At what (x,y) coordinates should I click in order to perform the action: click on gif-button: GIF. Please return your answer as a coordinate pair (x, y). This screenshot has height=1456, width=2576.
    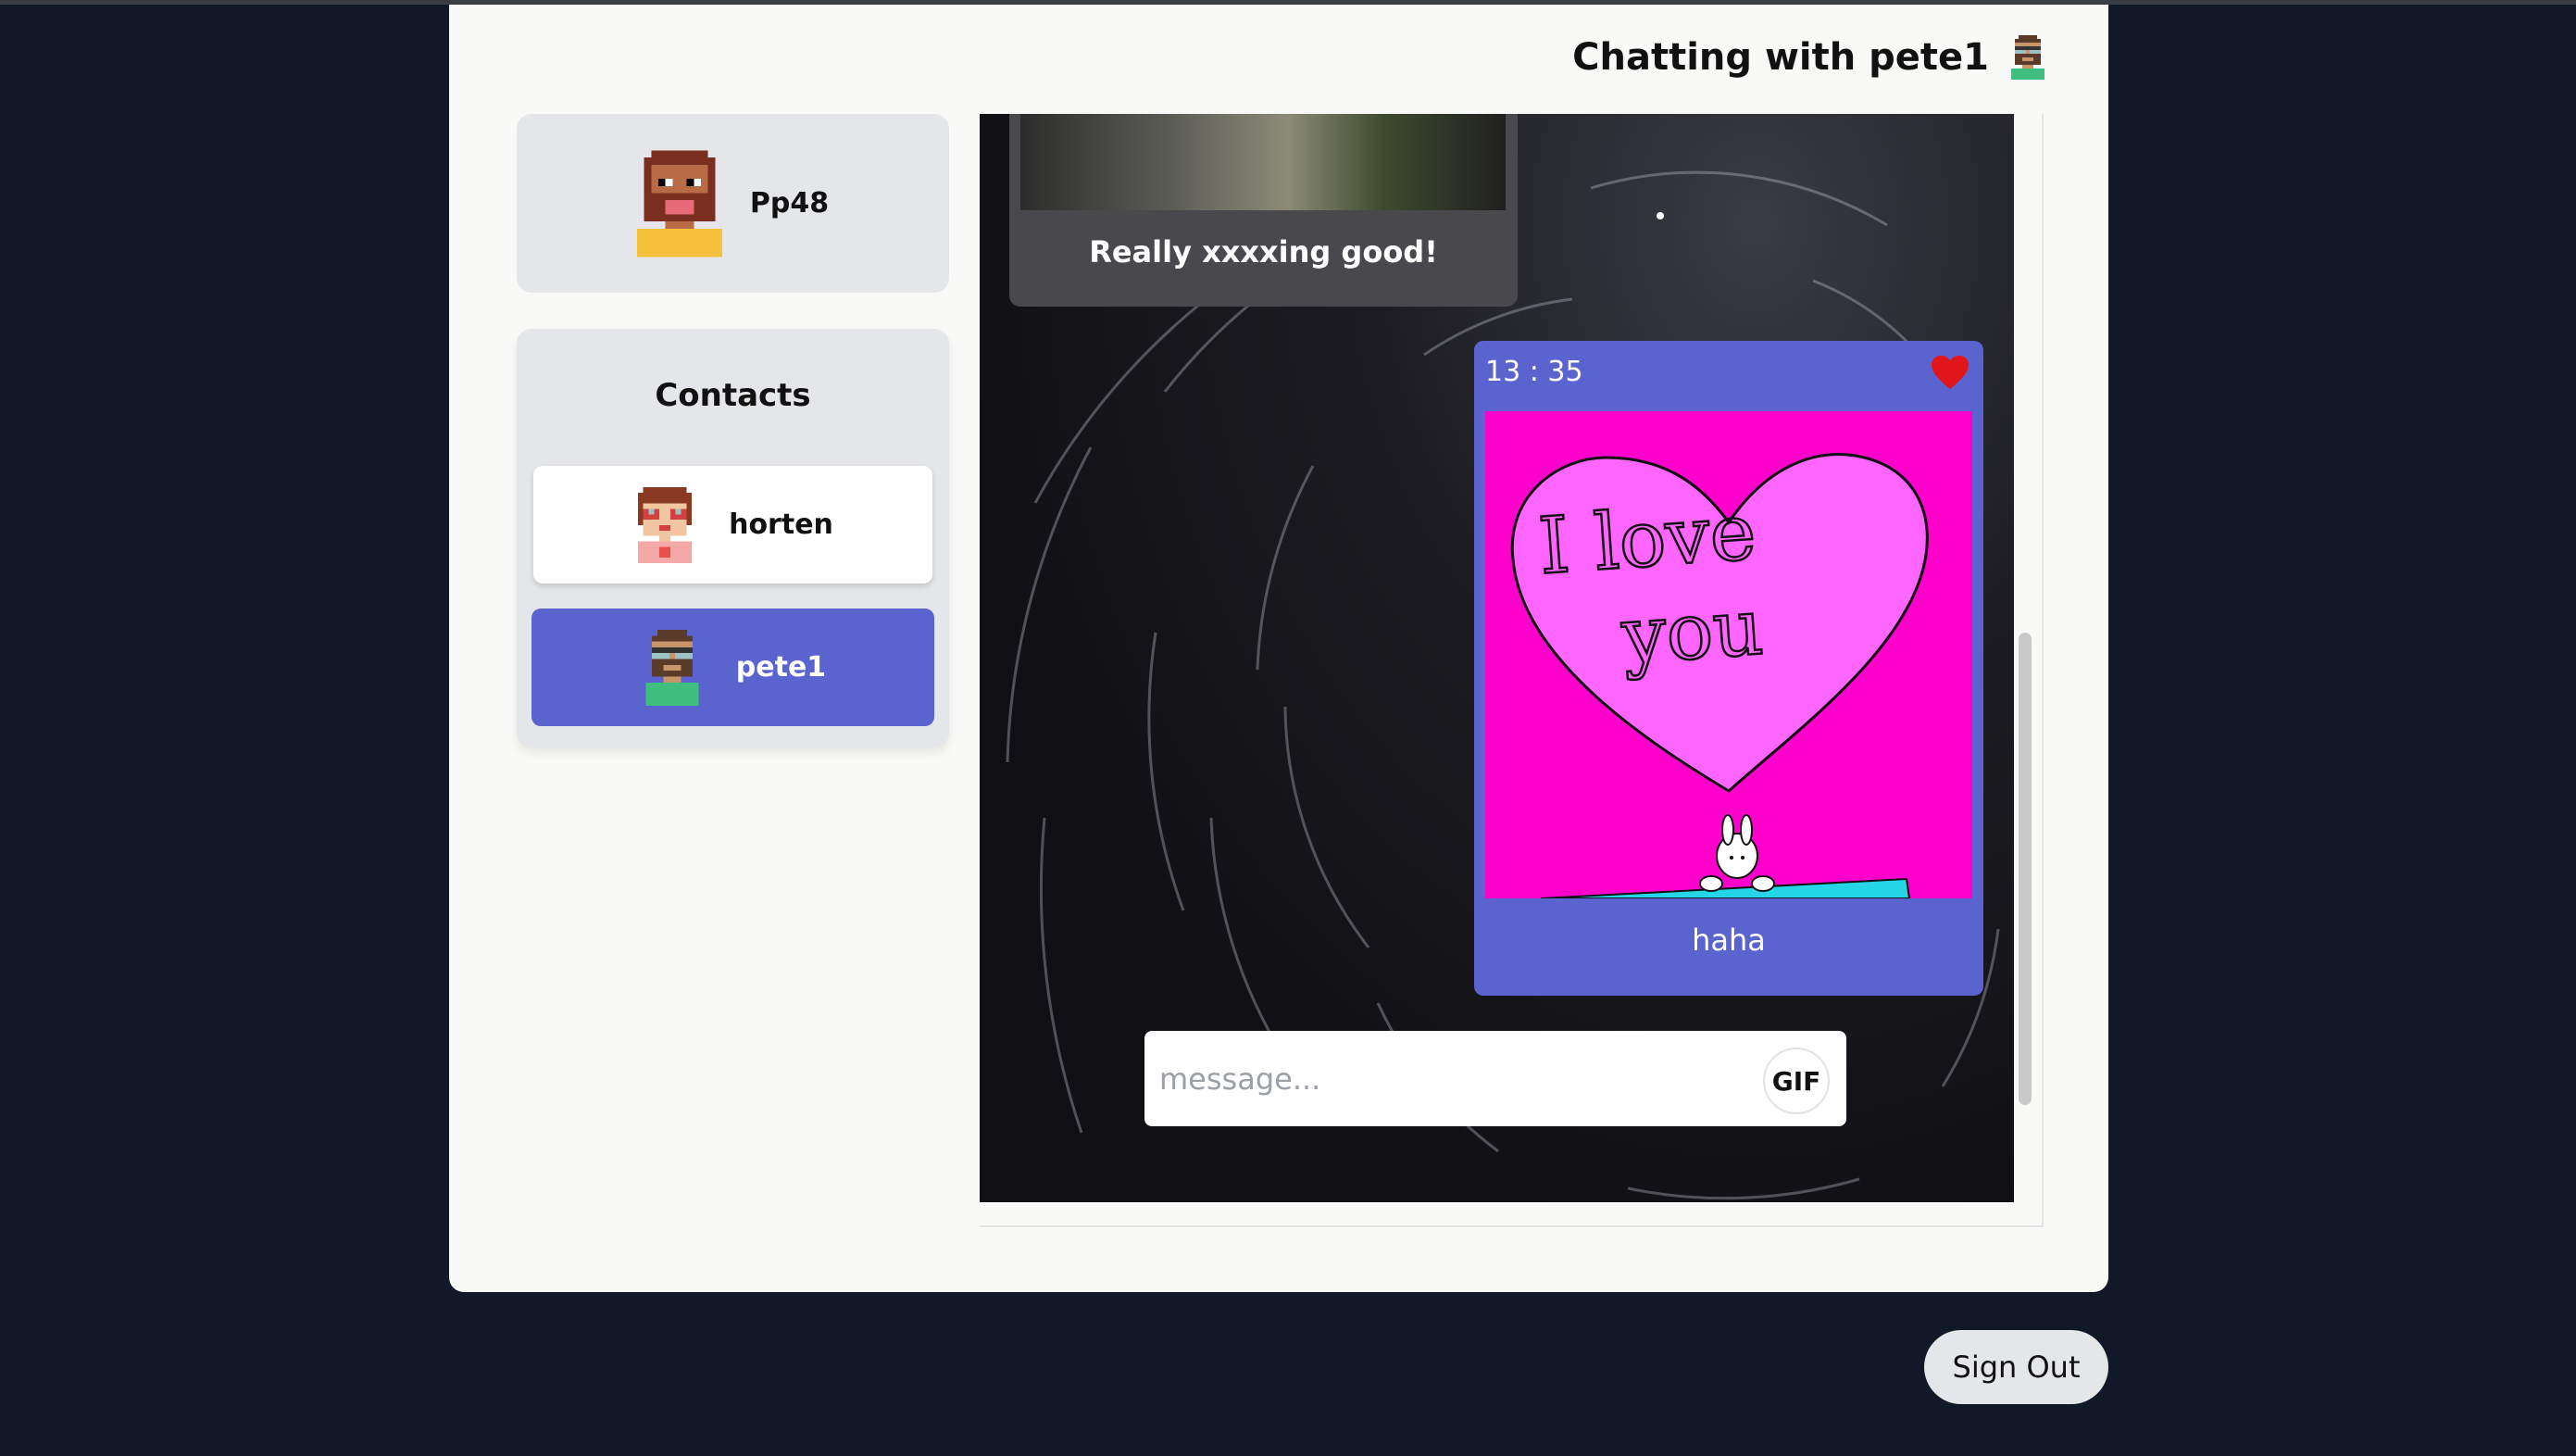
    Looking at the image, I should click on (1796, 1081).